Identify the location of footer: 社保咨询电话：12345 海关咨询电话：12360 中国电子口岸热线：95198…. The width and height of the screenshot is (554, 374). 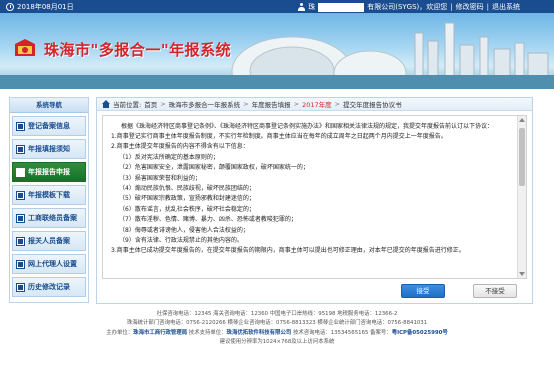
(277, 329).